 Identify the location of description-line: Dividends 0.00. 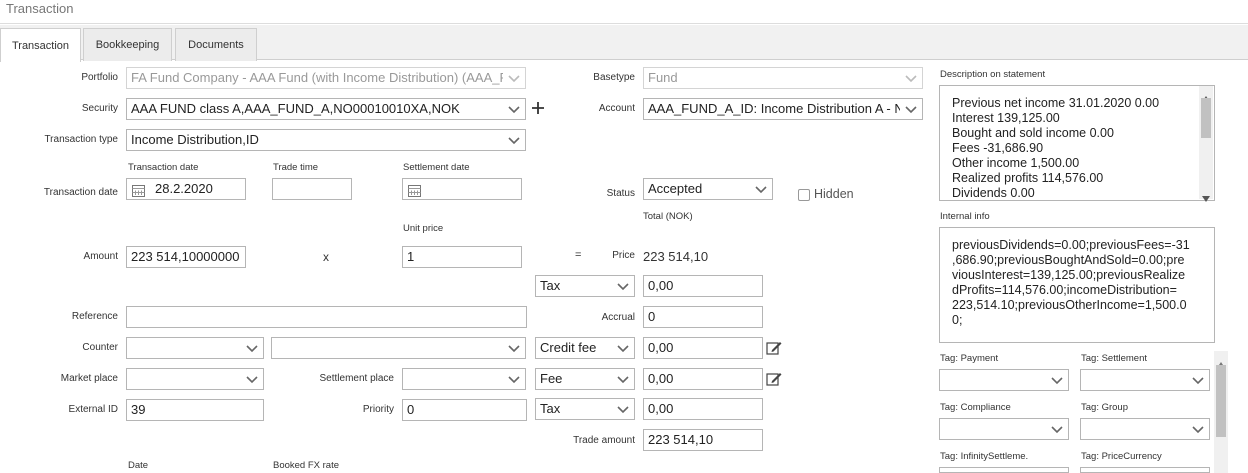
(993, 193).